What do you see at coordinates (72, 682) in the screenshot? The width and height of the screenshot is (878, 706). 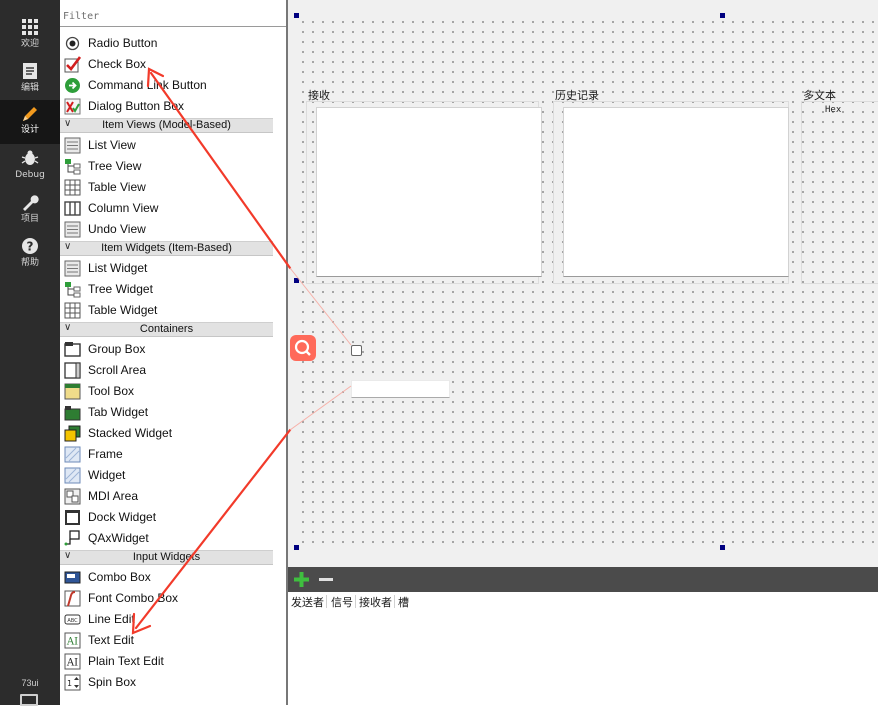 I see `spin-box-icon: 1` at bounding box center [72, 682].